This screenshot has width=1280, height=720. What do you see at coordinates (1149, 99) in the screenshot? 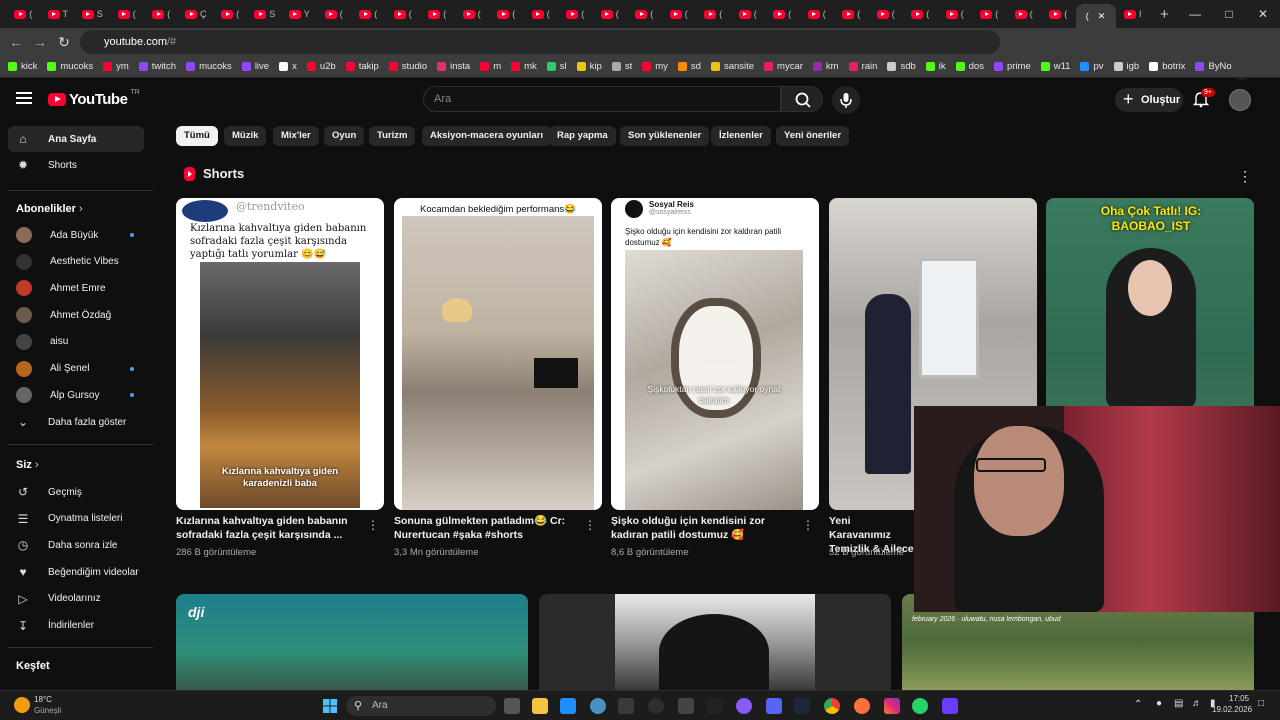
I see `create-button: Oluştur` at bounding box center [1149, 99].